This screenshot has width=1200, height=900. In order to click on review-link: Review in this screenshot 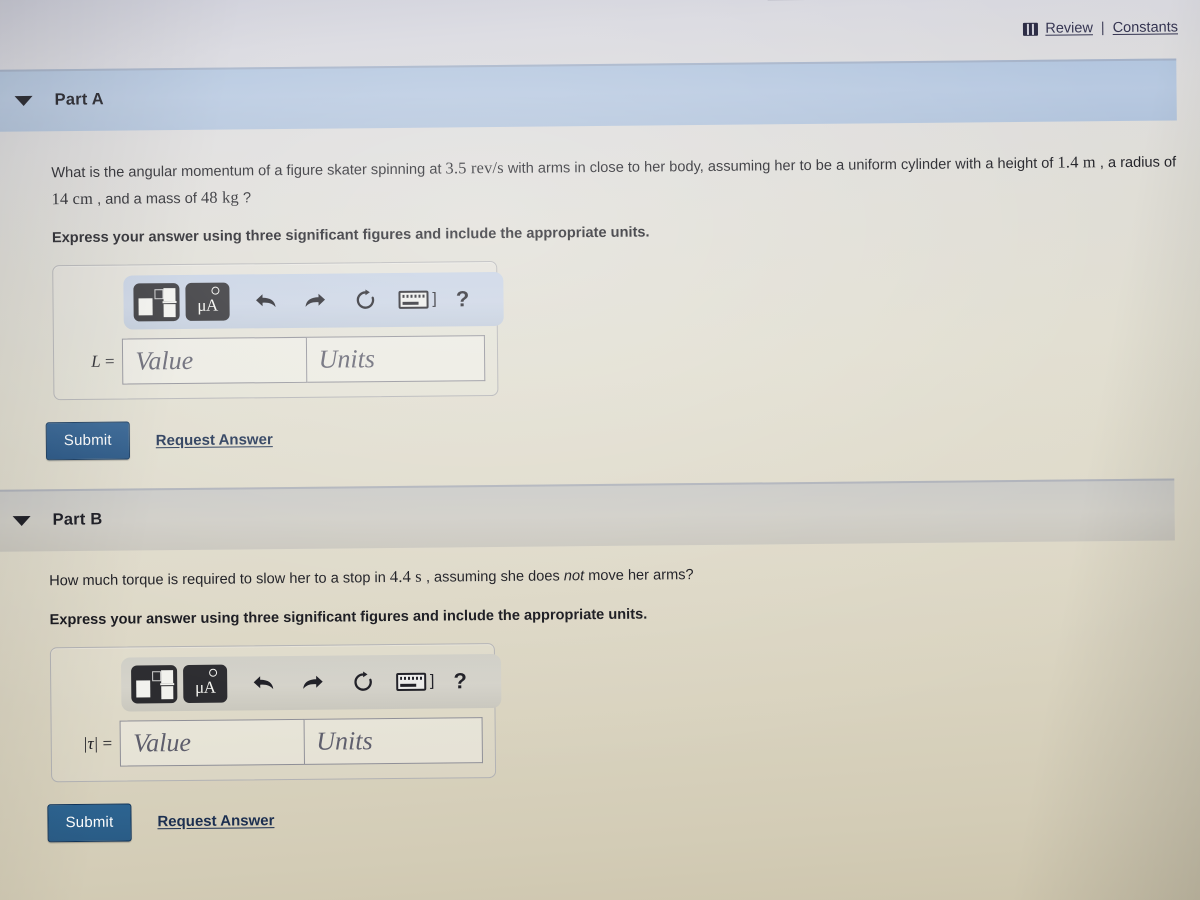, I will do `click(1069, 28)`.